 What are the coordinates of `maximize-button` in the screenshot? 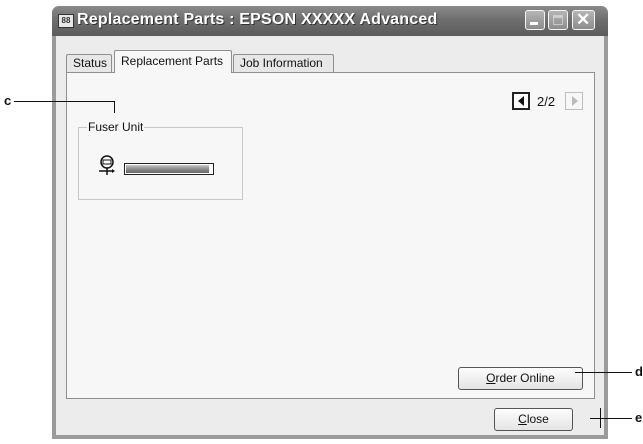 It's located at (558, 20).